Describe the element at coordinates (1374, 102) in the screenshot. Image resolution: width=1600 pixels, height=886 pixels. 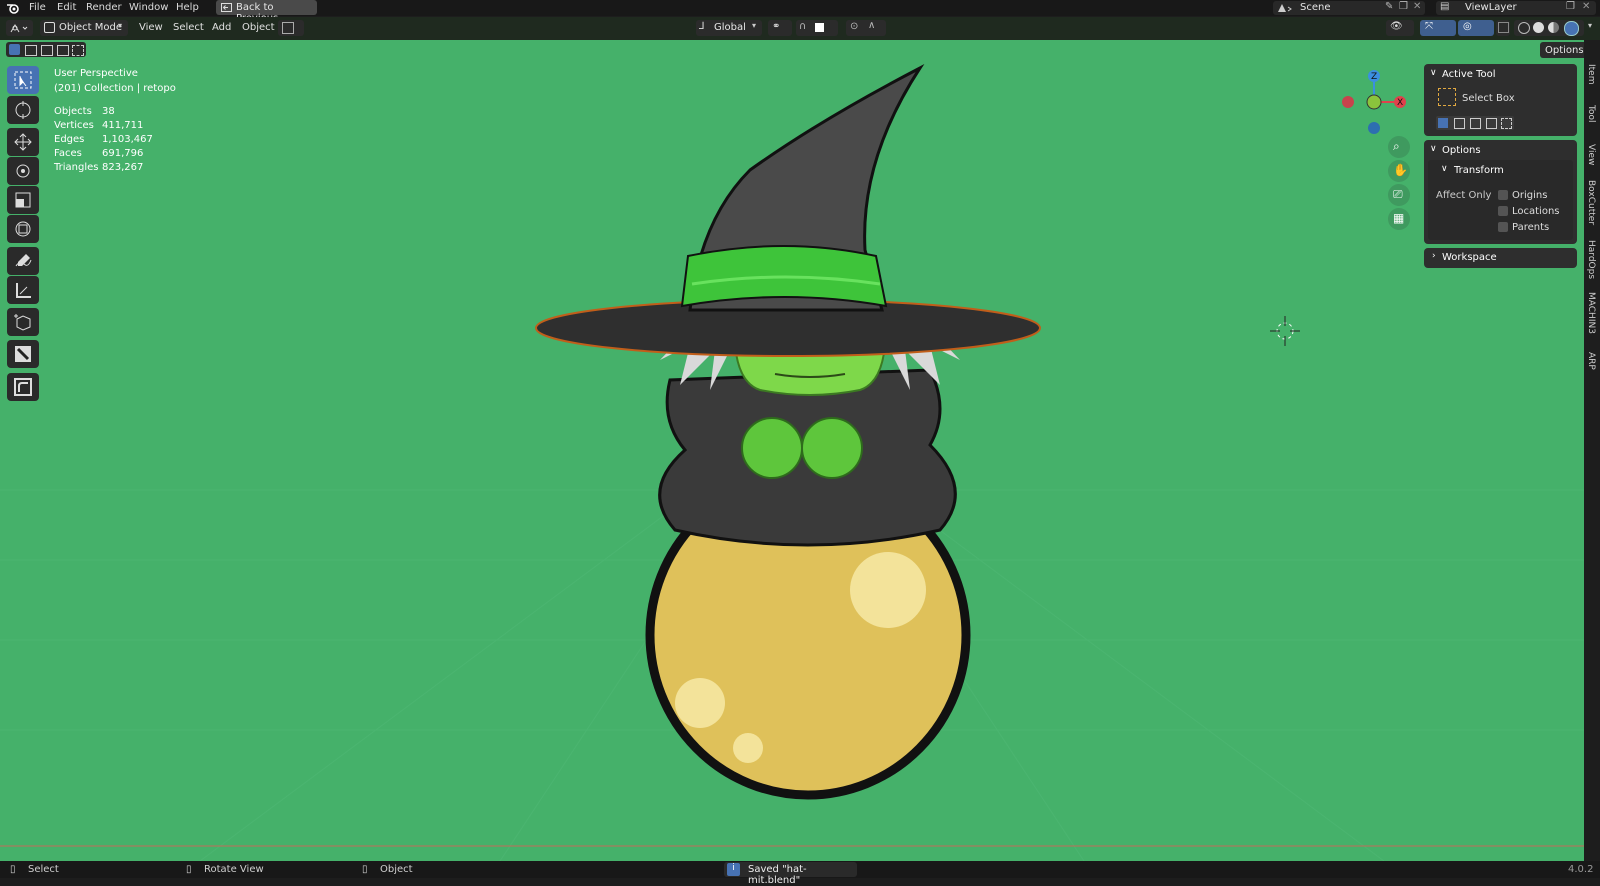
I see `y-axis-icon` at that location.